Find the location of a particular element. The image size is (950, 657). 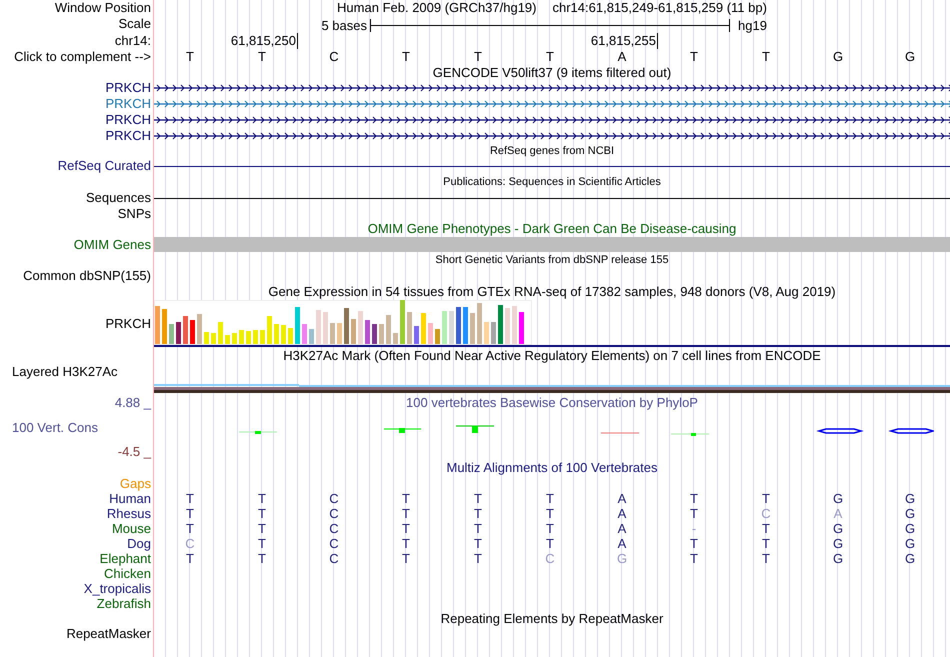

track-title: GENCODE V50lift37 (9 items filtered out) is located at coordinates (552, 73).